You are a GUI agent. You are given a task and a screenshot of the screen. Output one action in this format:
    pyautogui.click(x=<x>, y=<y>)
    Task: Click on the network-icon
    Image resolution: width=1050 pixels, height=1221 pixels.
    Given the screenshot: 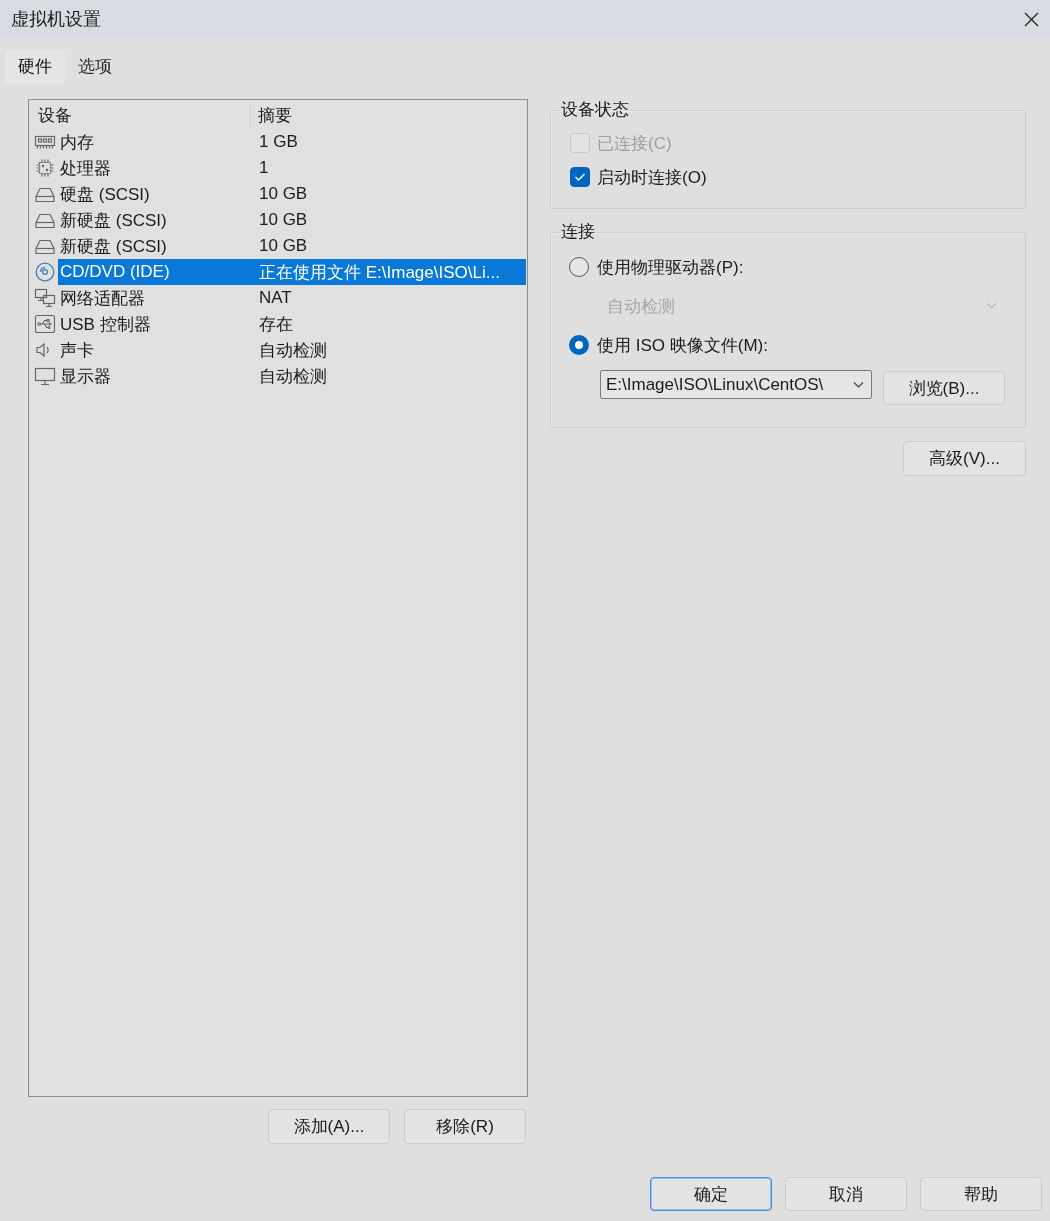 What is the action you would take?
    pyautogui.click(x=45, y=298)
    